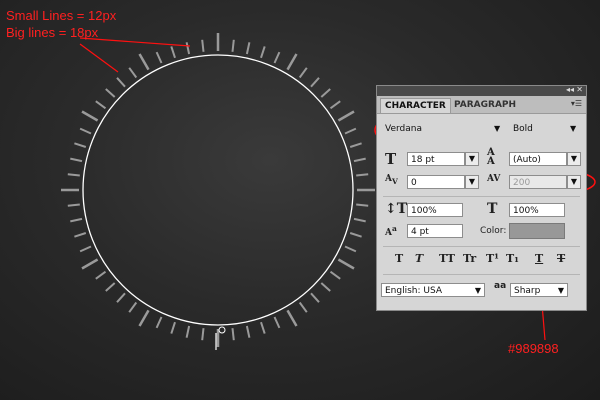  I want to click on collapse-icon: ◂◂, so click(570, 89).